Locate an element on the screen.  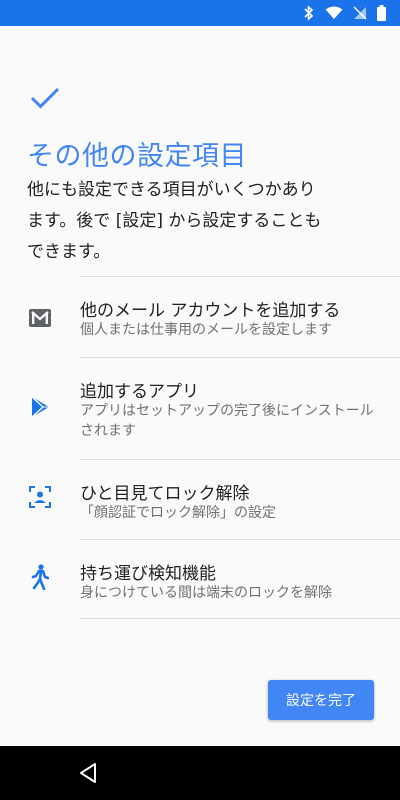
item-subtitle: 身につけている間は端末のロックを解除 is located at coordinates (206, 593).